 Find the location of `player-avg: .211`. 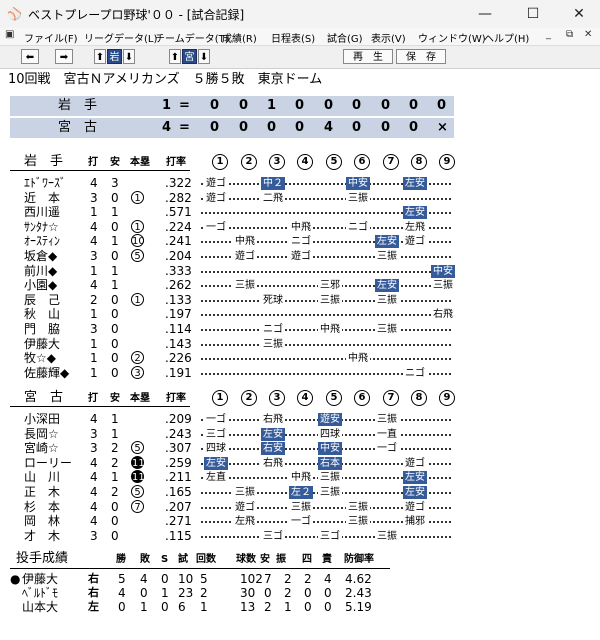

player-avg: .211 is located at coordinates (178, 477).